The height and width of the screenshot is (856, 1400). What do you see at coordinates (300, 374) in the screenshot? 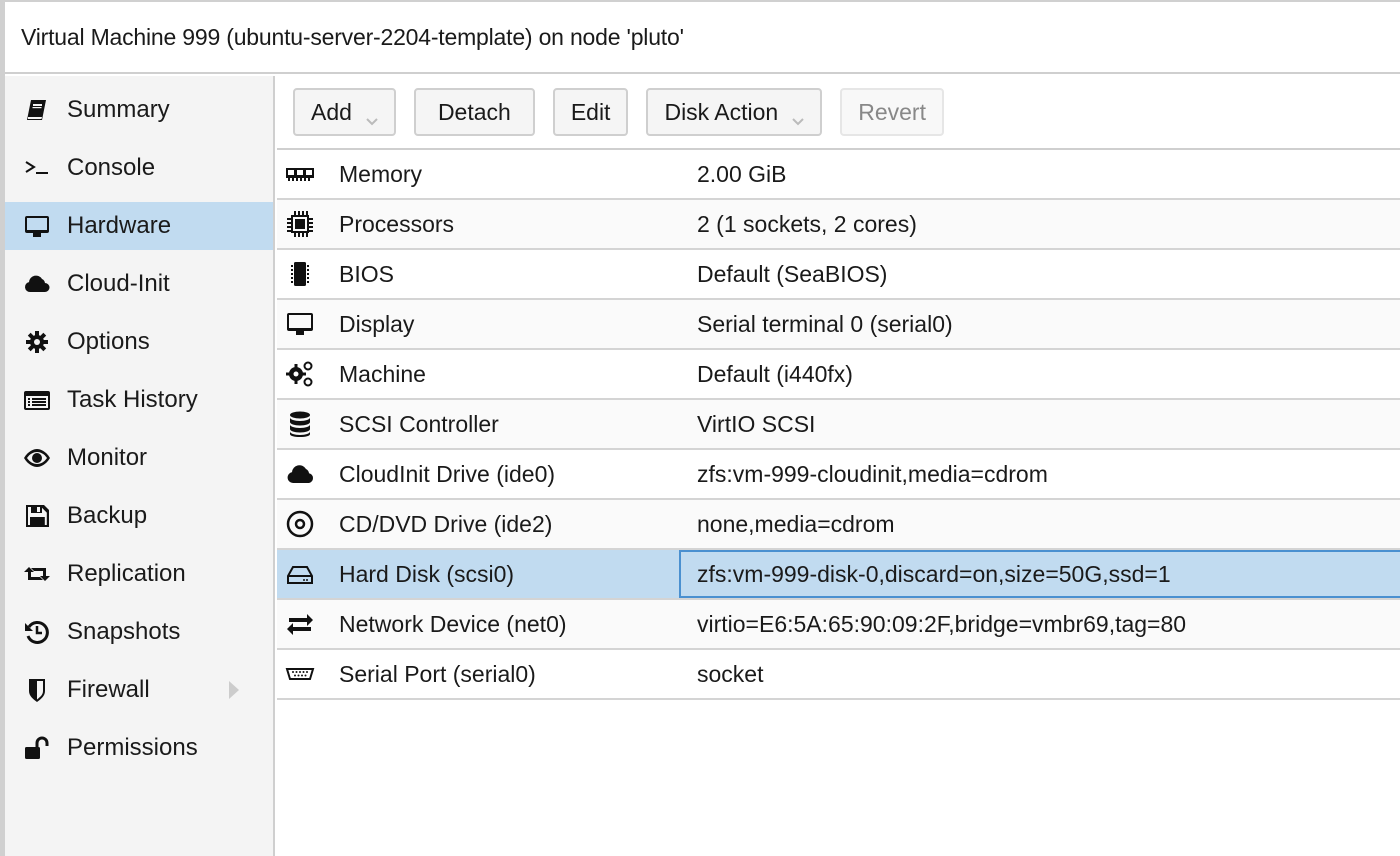
I see `gears-icon` at bounding box center [300, 374].